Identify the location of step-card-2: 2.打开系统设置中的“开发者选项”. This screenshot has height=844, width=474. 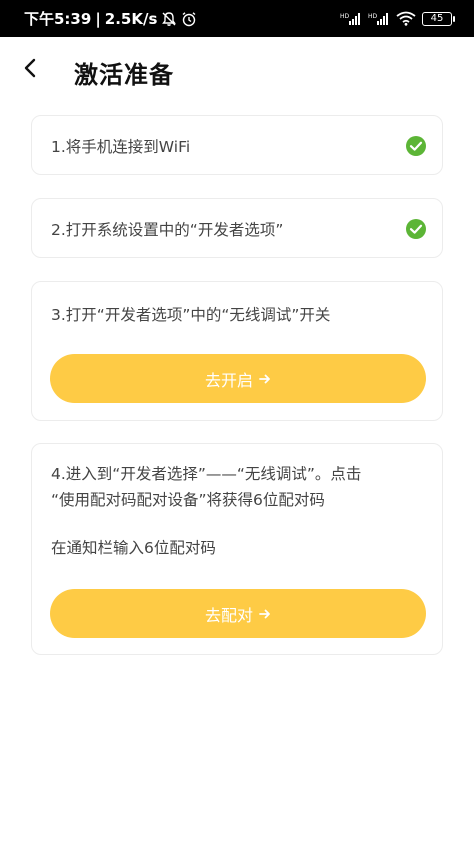
(237, 228).